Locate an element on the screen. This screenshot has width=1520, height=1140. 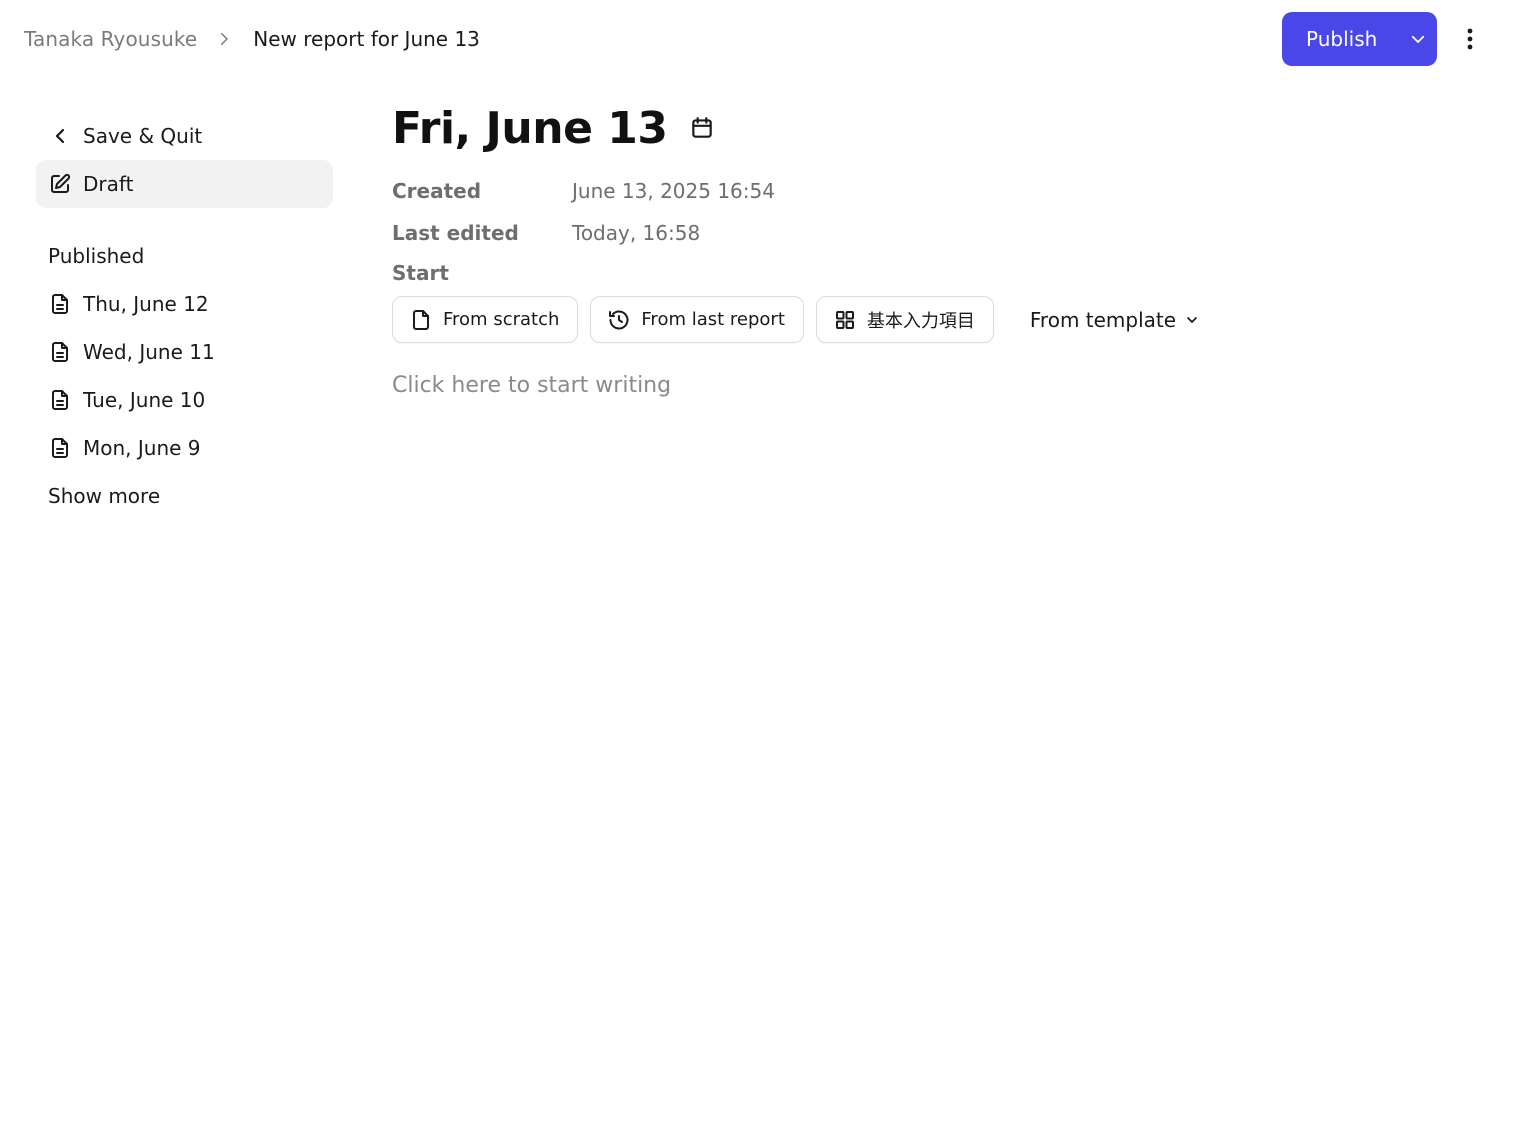
history-icon is located at coordinates (619, 320).